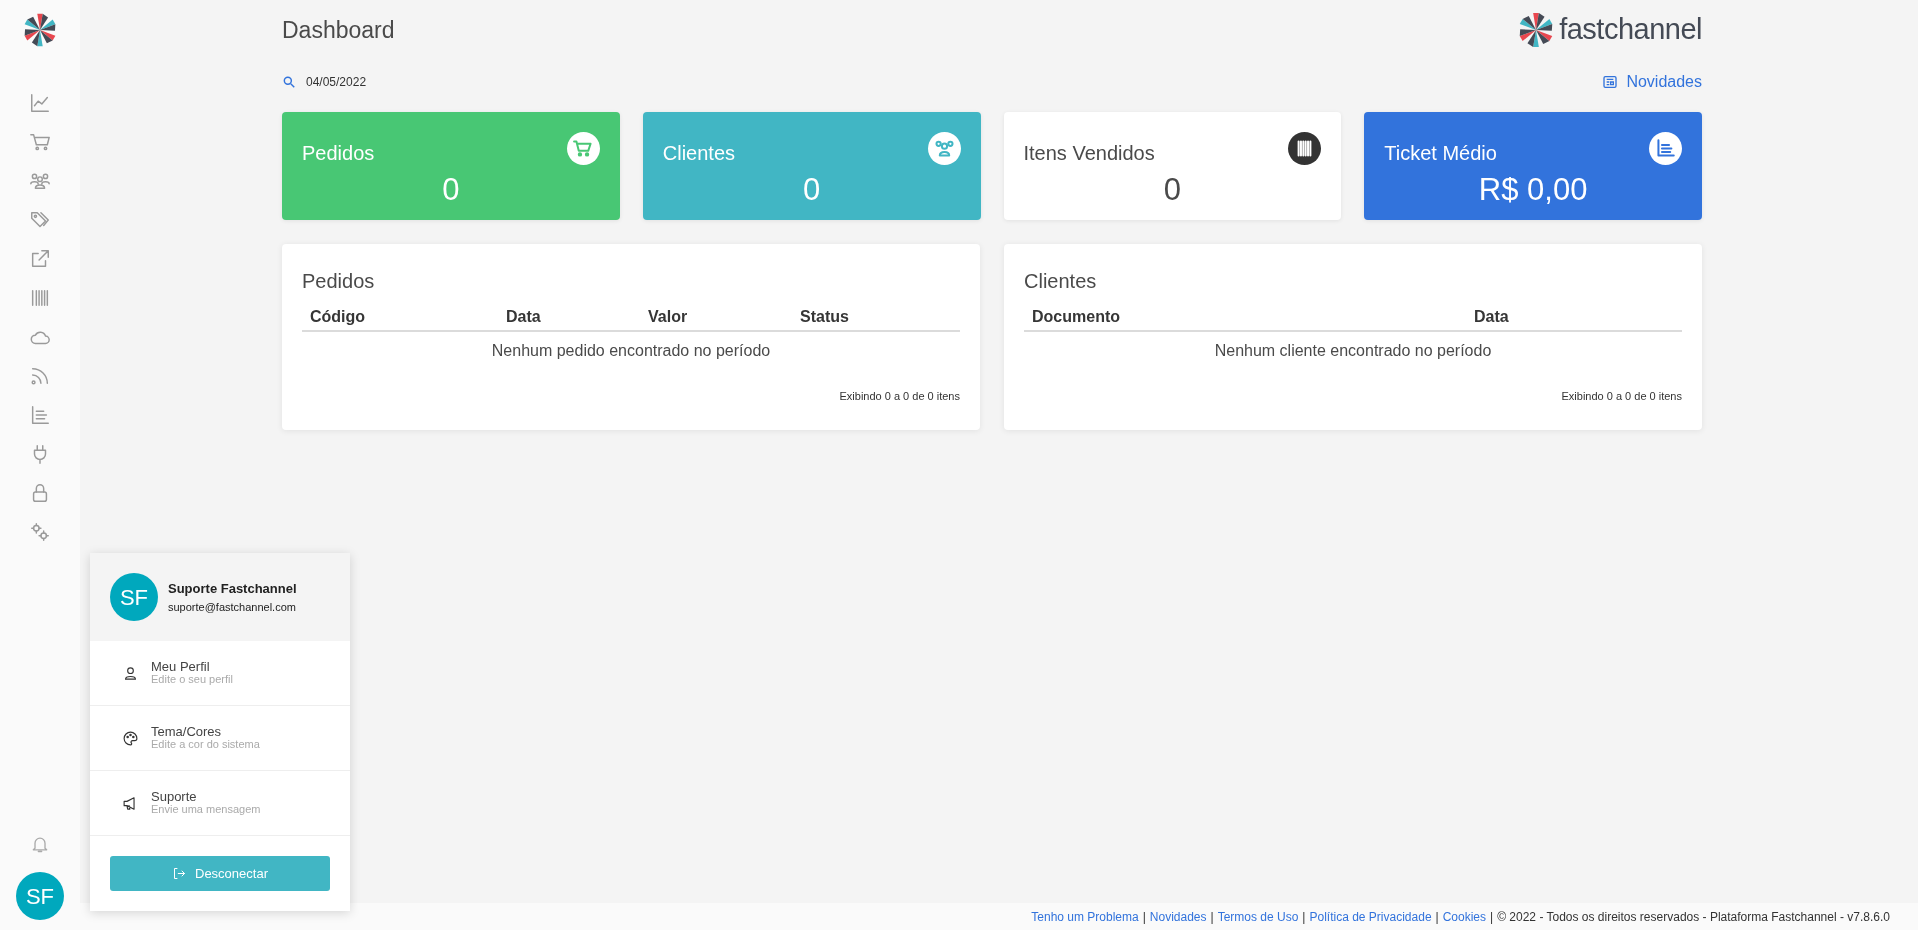  What do you see at coordinates (130, 738) in the screenshot?
I see `palette-icon` at bounding box center [130, 738].